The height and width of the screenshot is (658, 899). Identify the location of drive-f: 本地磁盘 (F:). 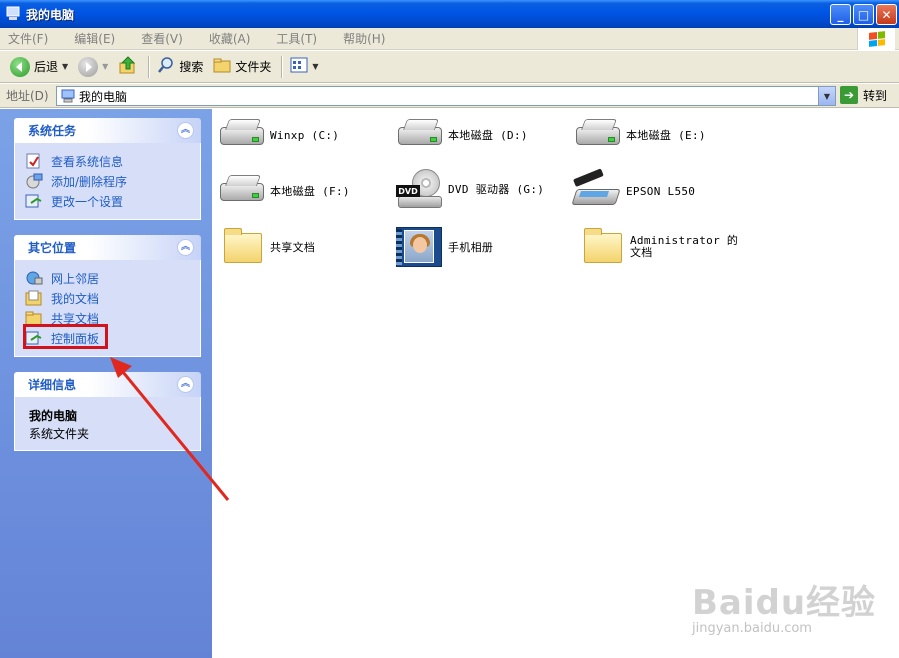
(283, 191).